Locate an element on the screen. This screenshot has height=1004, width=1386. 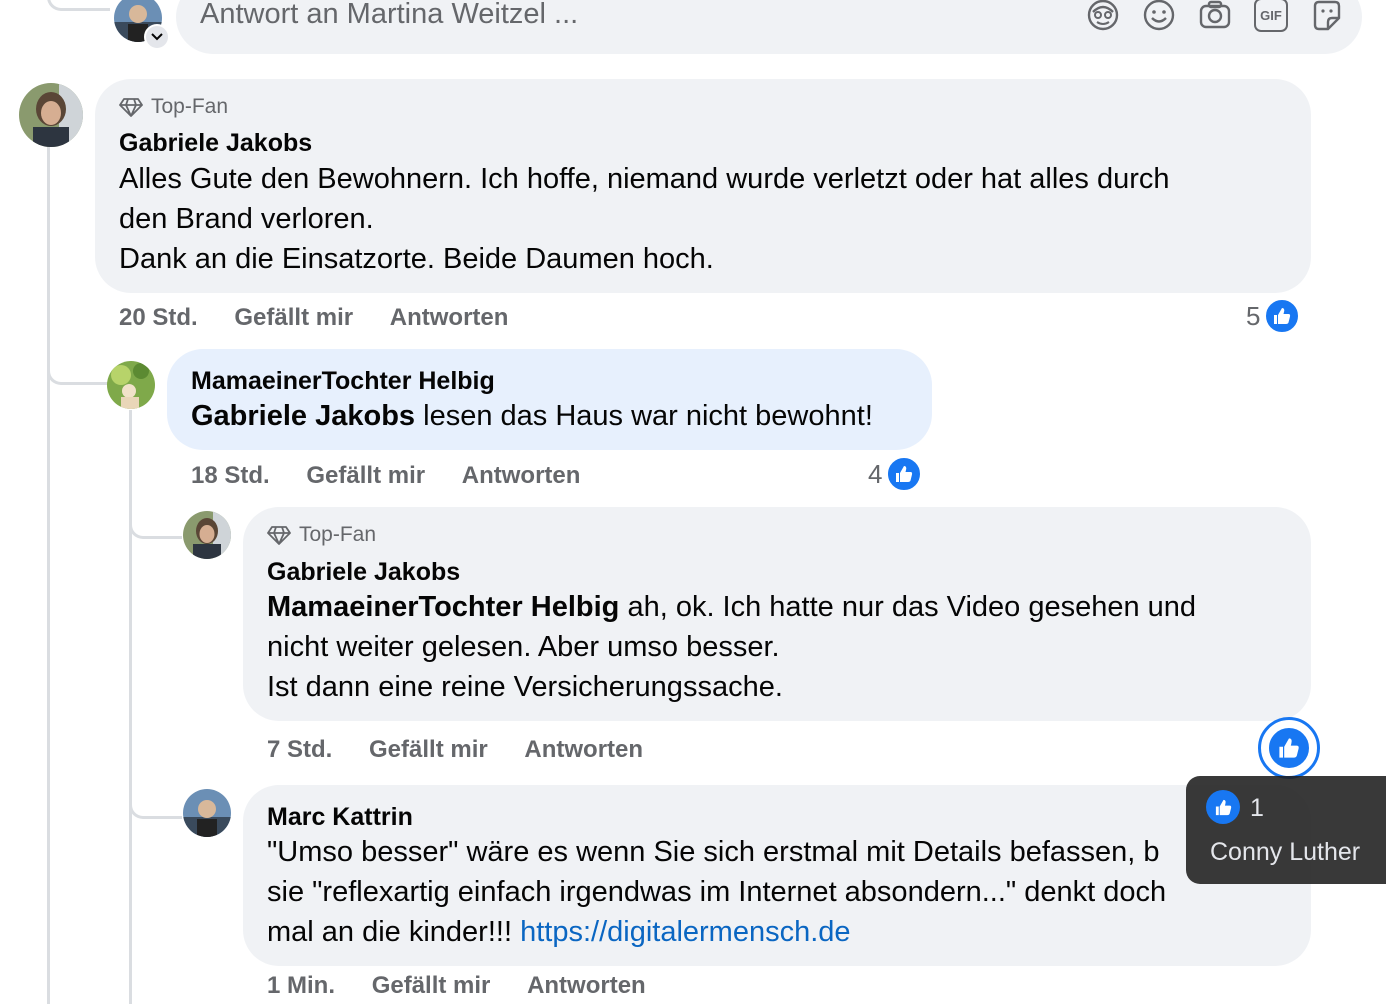
reaction-tooltip: 1 Conny Luther is located at coordinates (1286, 830).